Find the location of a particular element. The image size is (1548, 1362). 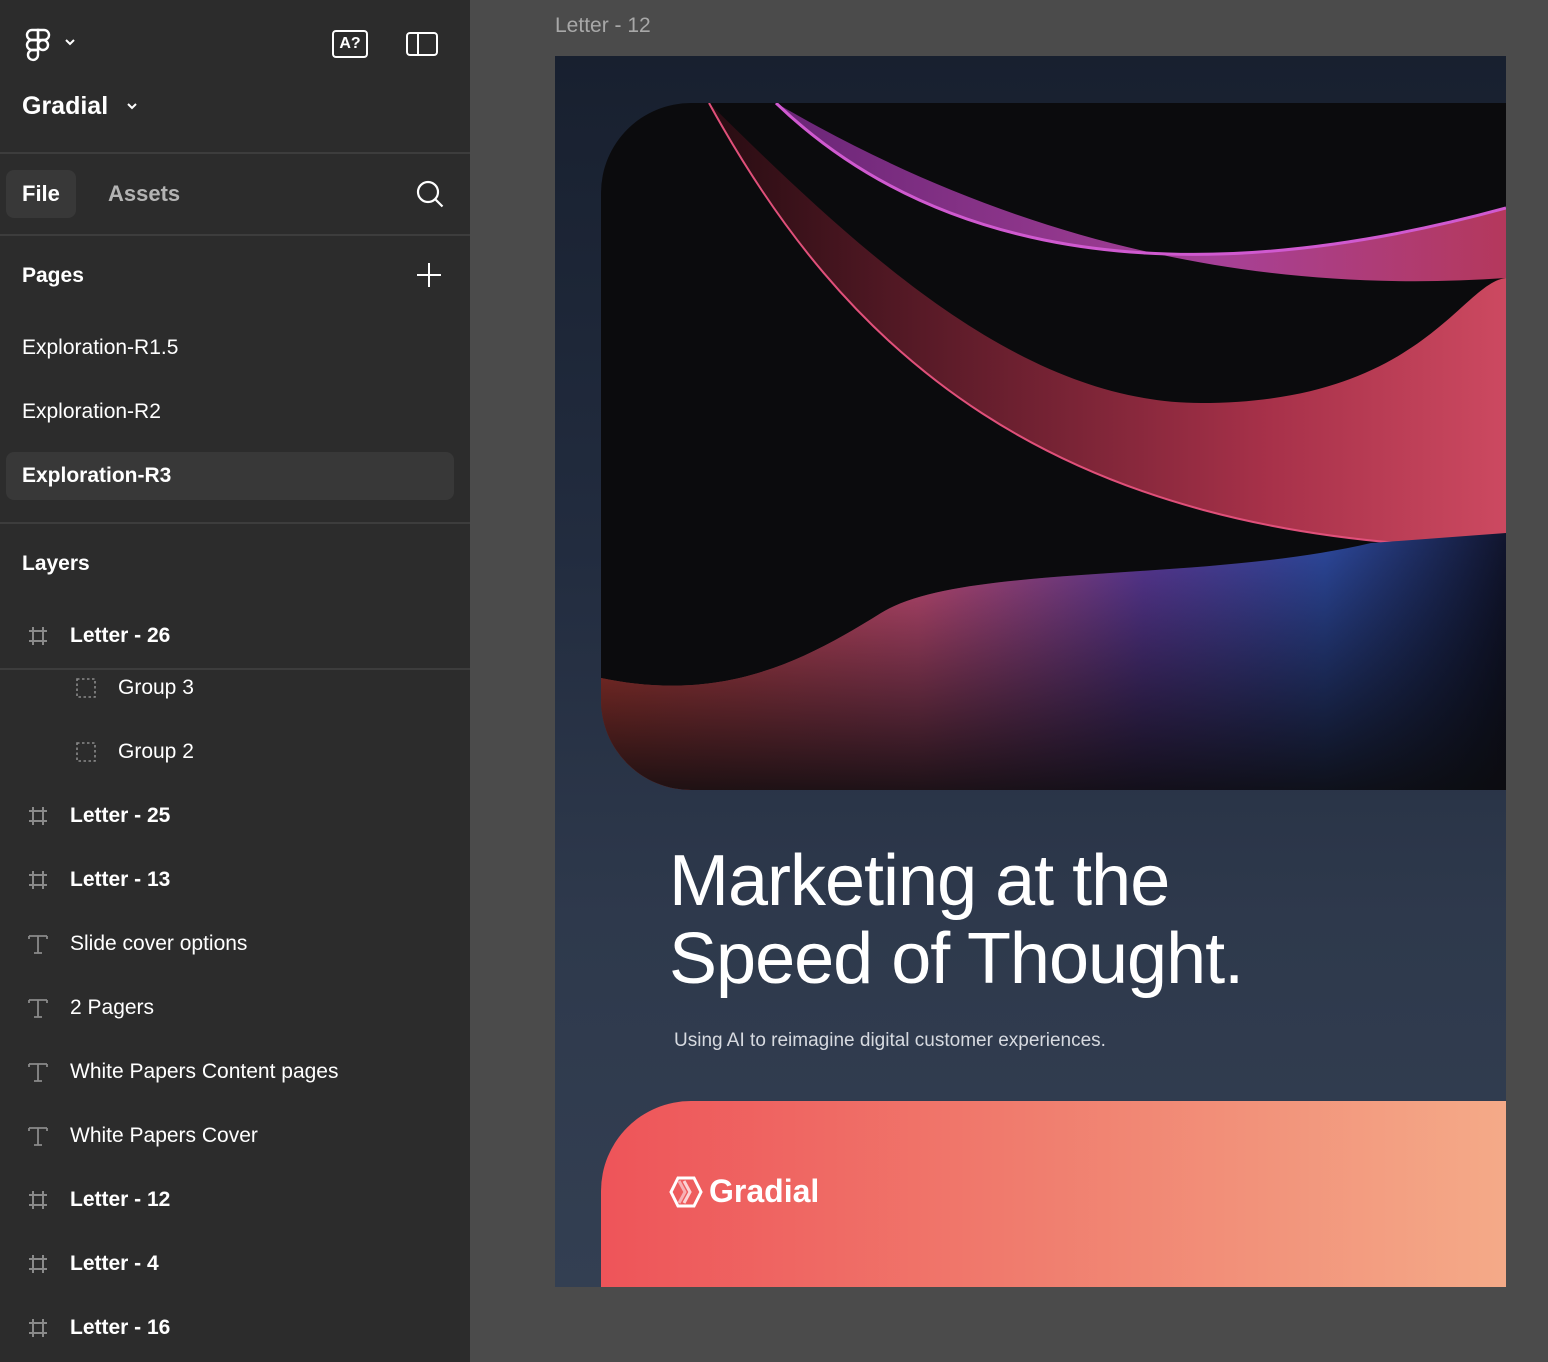

layer-row: Group 3 is located at coordinates (235, 688).